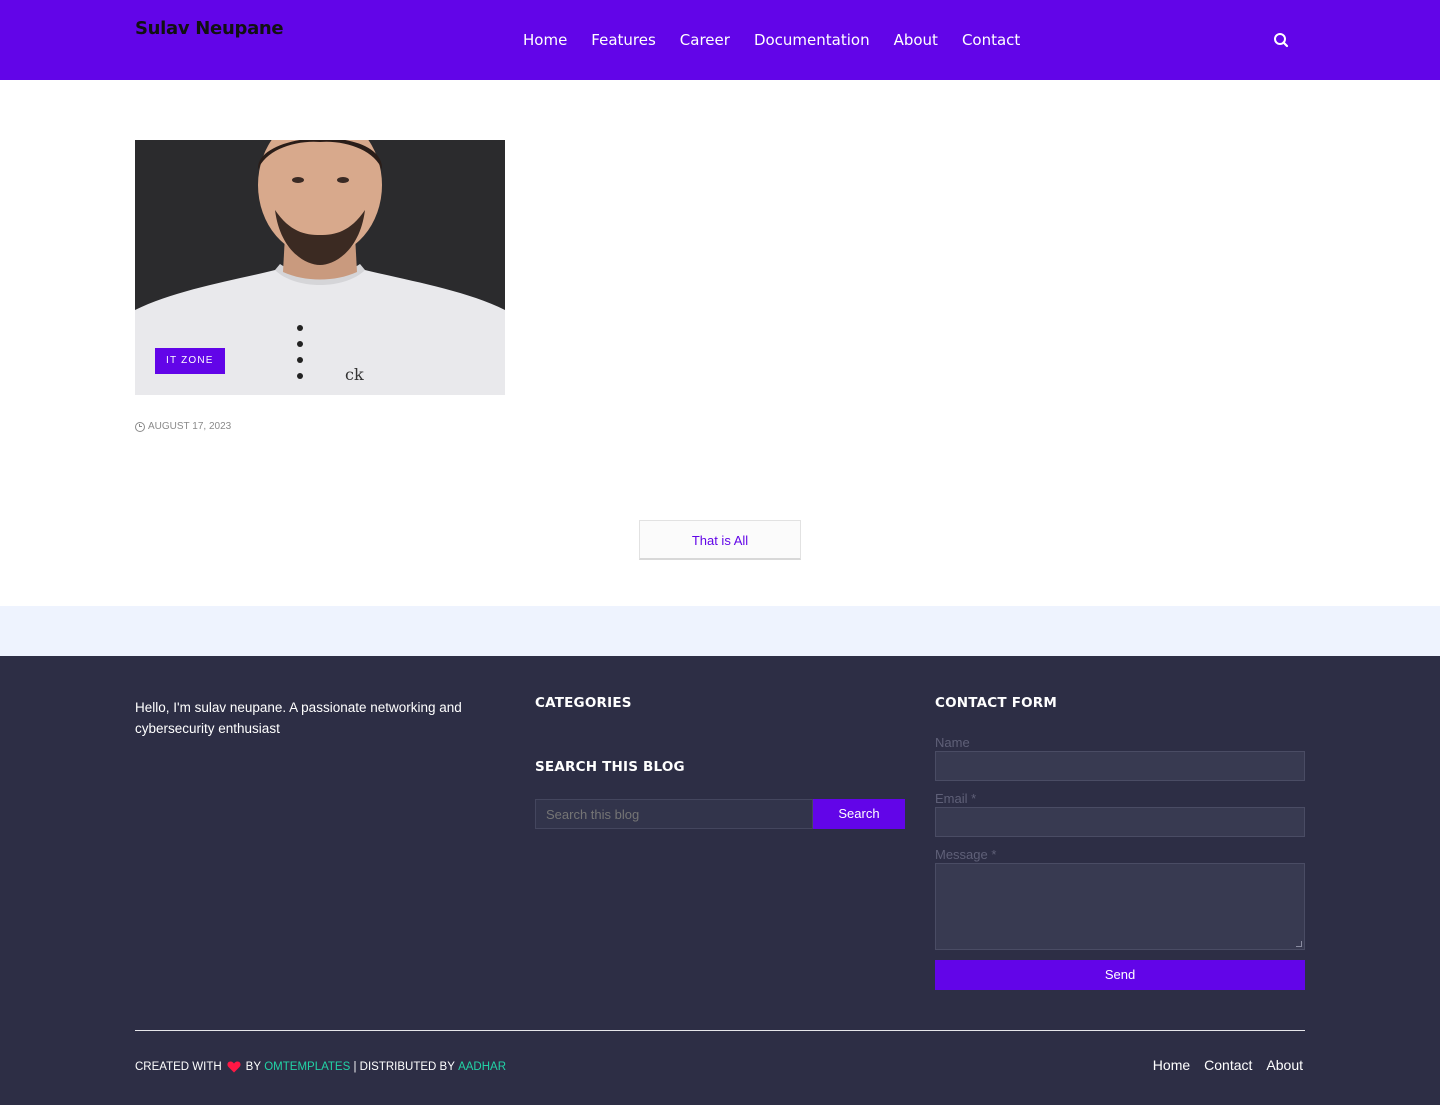  I want to click on svg-text: ck, so click(354, 374).